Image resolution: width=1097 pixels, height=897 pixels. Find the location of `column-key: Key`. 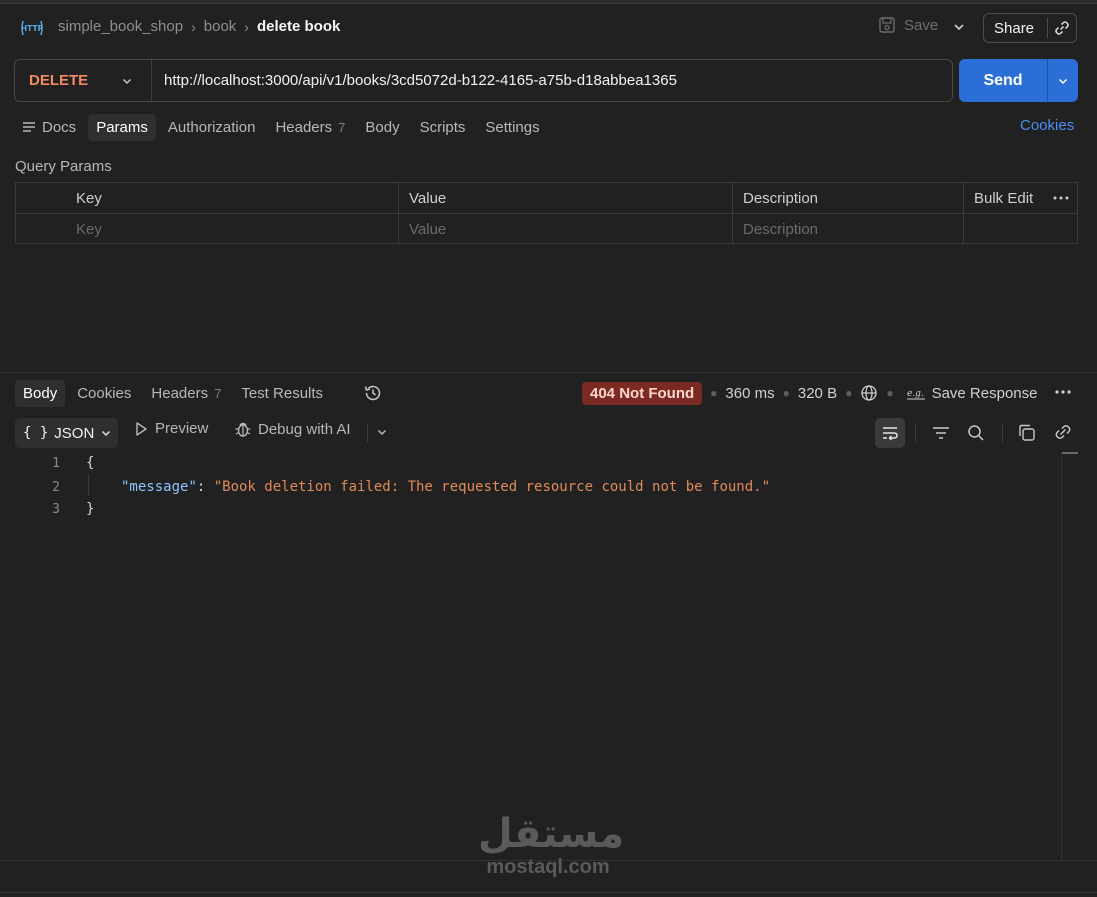

column-key: Key is located at coordinates (232, 198).